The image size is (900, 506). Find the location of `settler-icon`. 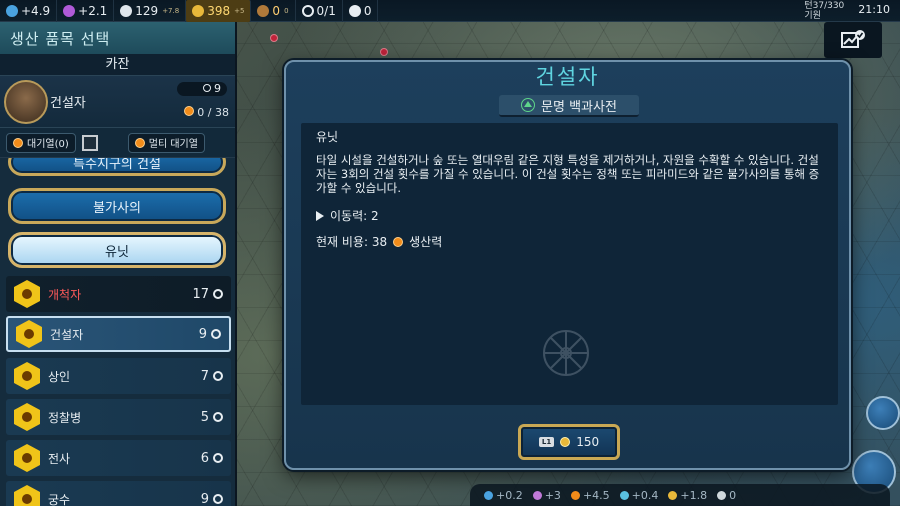

settler-icon is located at coordinates (27, 294).